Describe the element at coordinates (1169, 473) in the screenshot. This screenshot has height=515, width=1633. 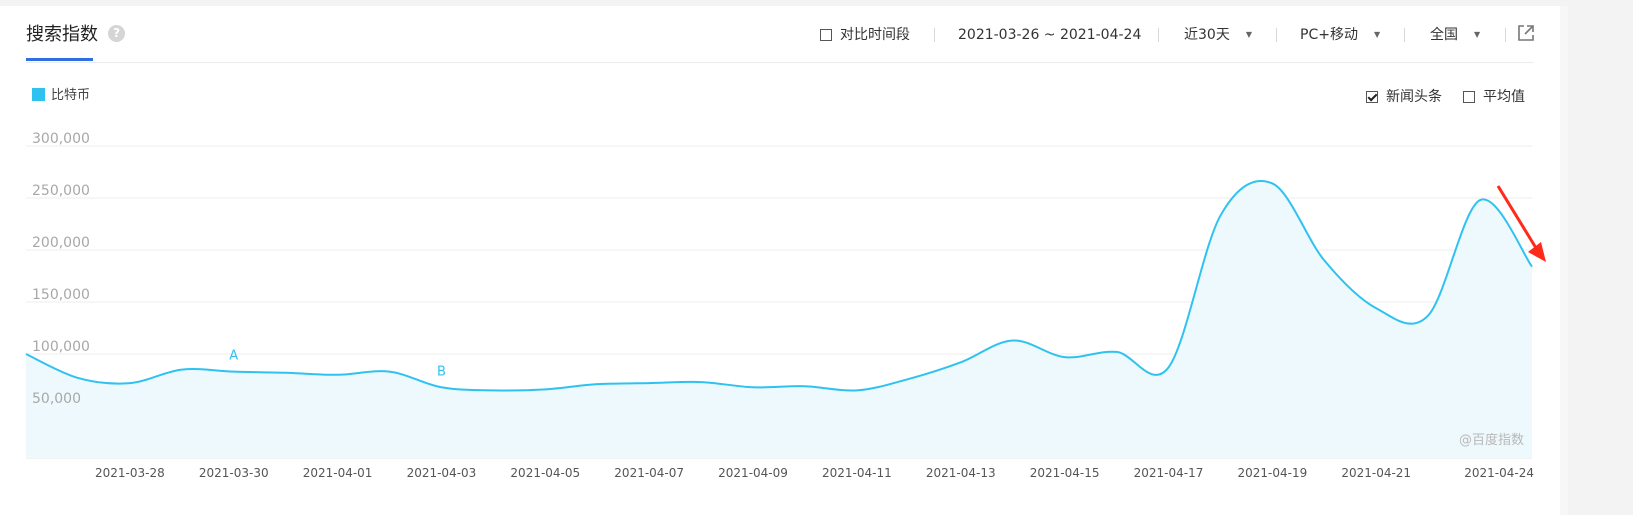
I see `x-tick-label: 2021-04-17` at that location.